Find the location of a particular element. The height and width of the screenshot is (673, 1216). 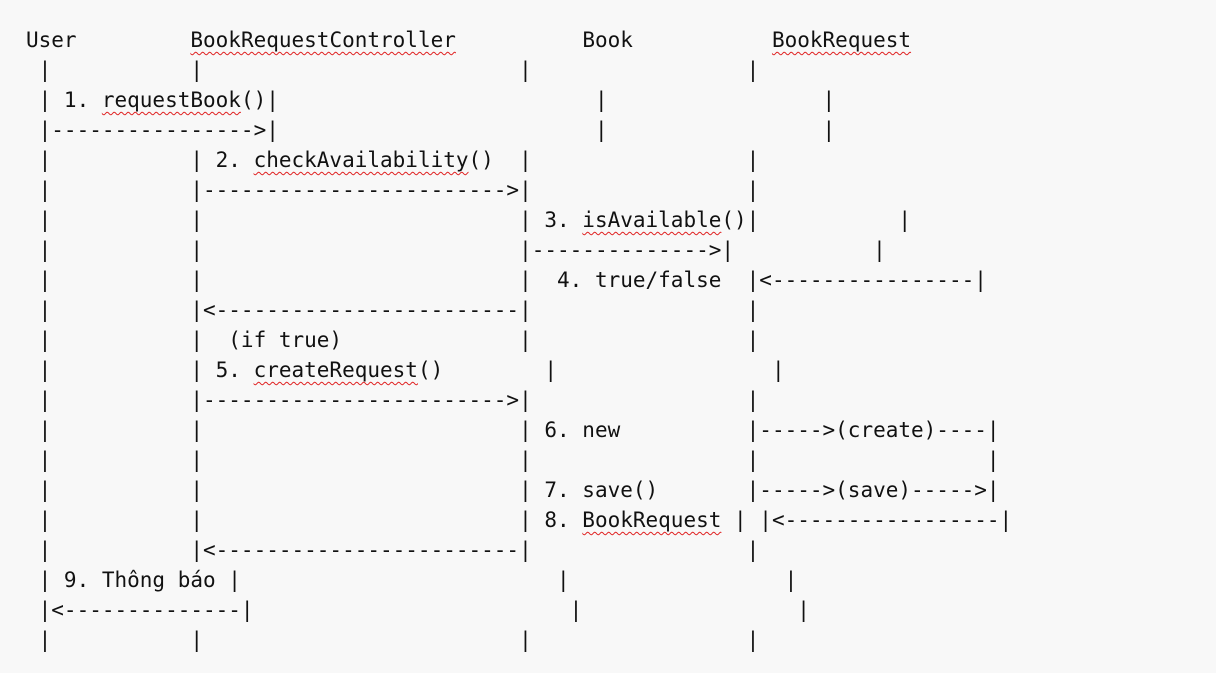

diagram-text: | | (if true) | | is located at coordinates (393, 340).